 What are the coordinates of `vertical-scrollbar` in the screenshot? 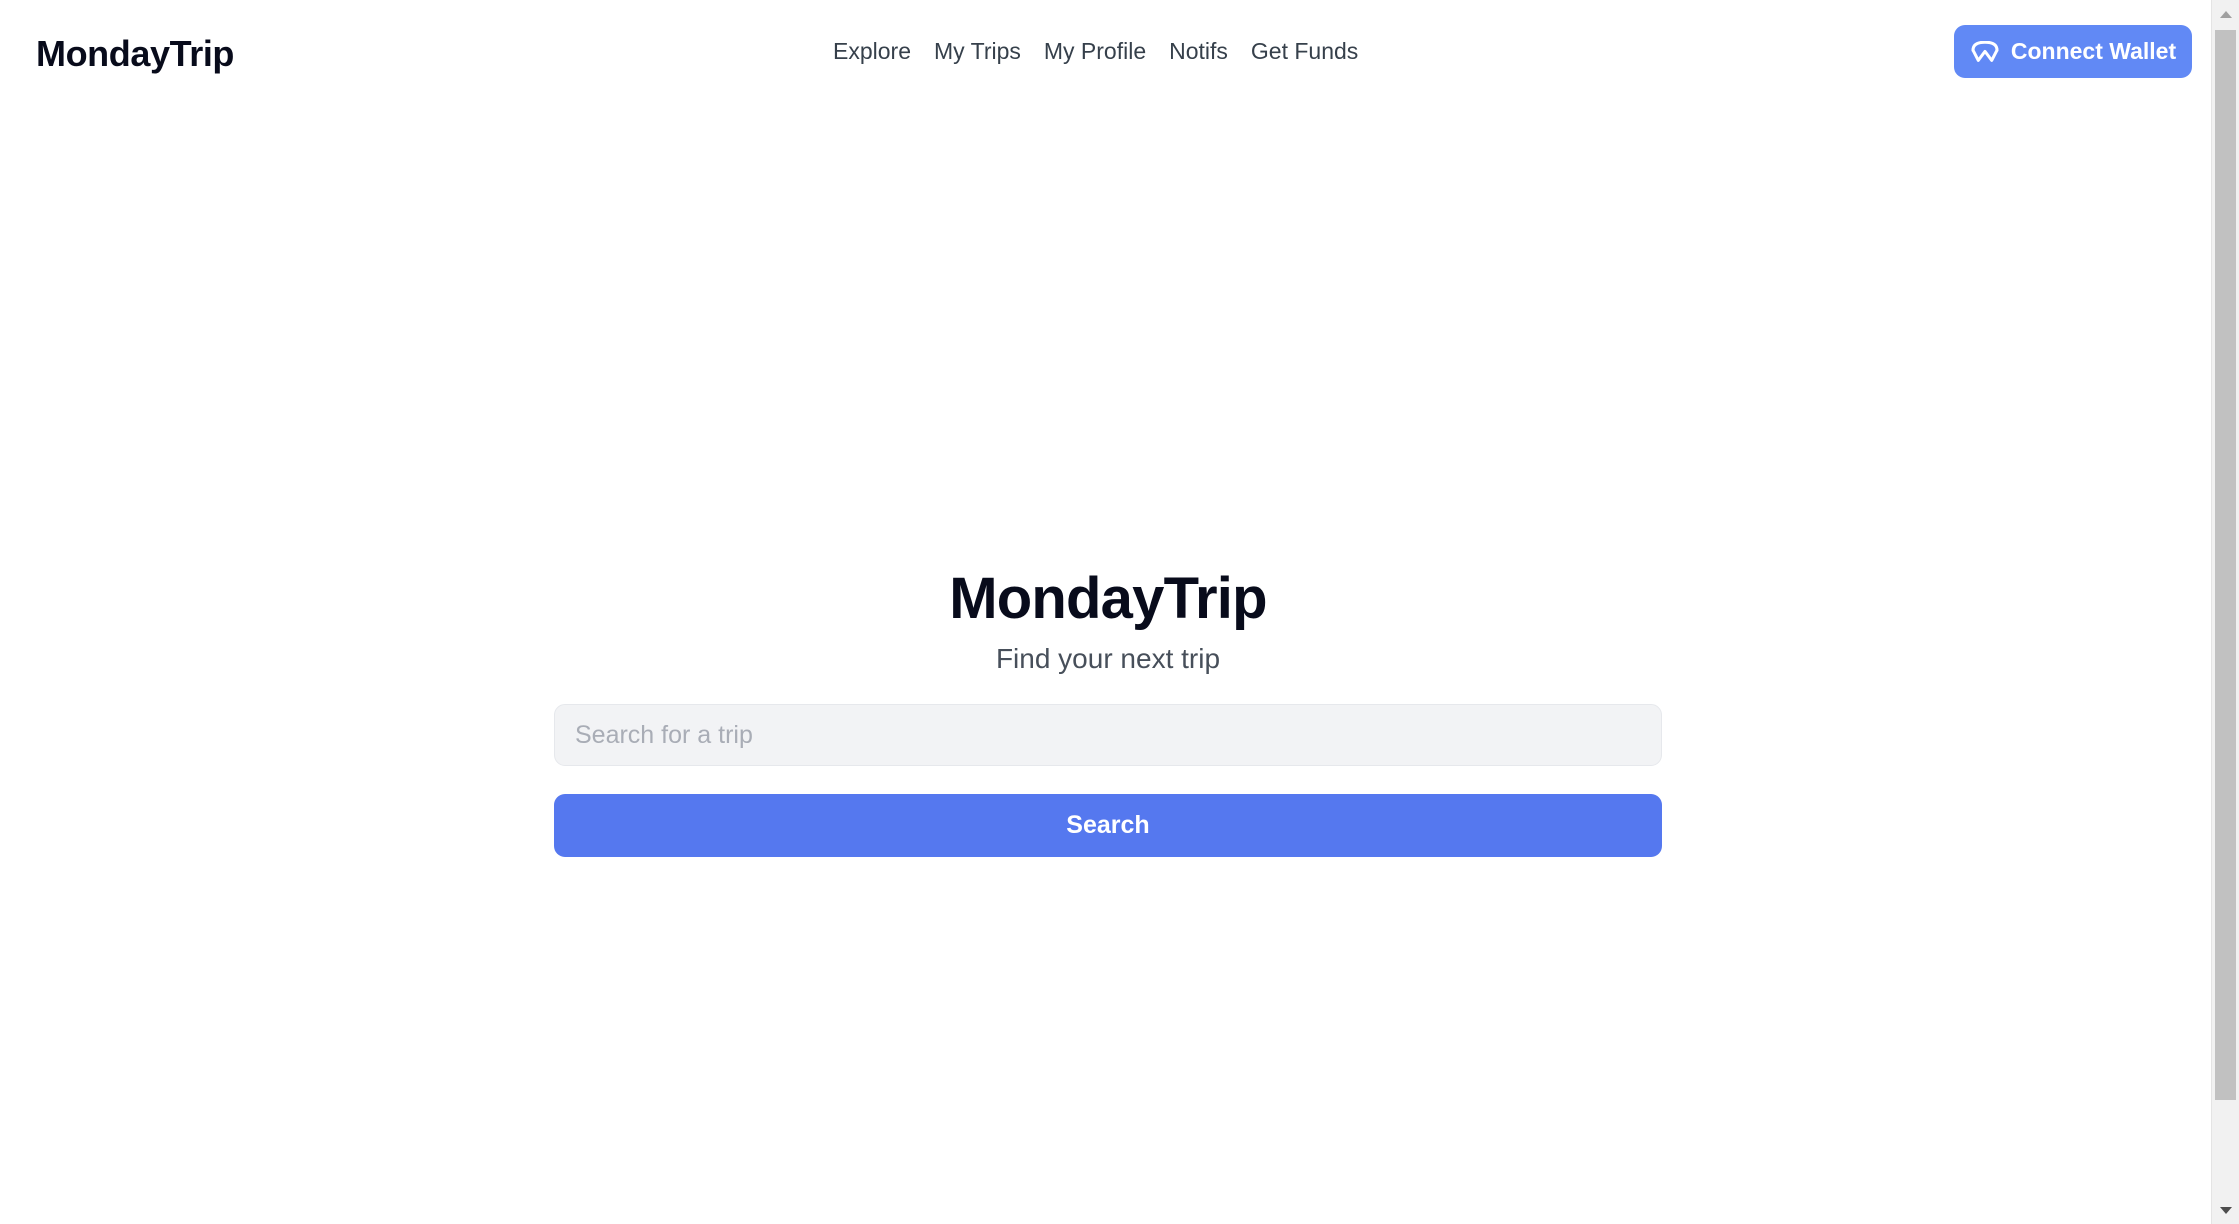 It's located at (2225, 612).